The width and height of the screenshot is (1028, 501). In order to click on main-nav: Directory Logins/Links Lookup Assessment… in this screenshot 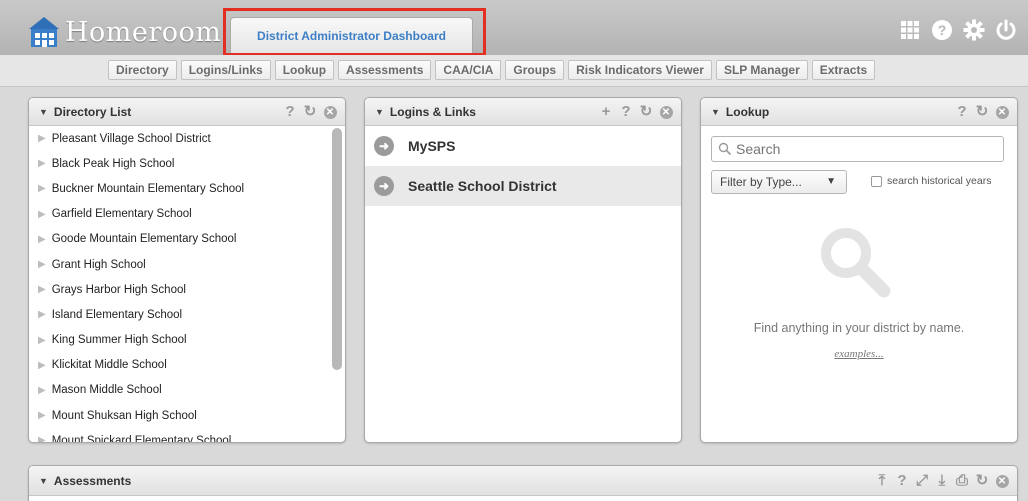, I will do `click(514, 71)`.